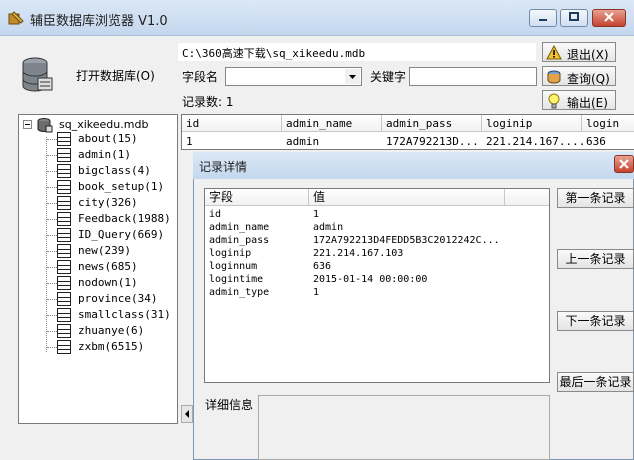  What do you see at coordinates (99, 21) in the screenshot?
I see `window-title: 辅臣数据库浏览器 V1.0` at bounding box center [99, 21].